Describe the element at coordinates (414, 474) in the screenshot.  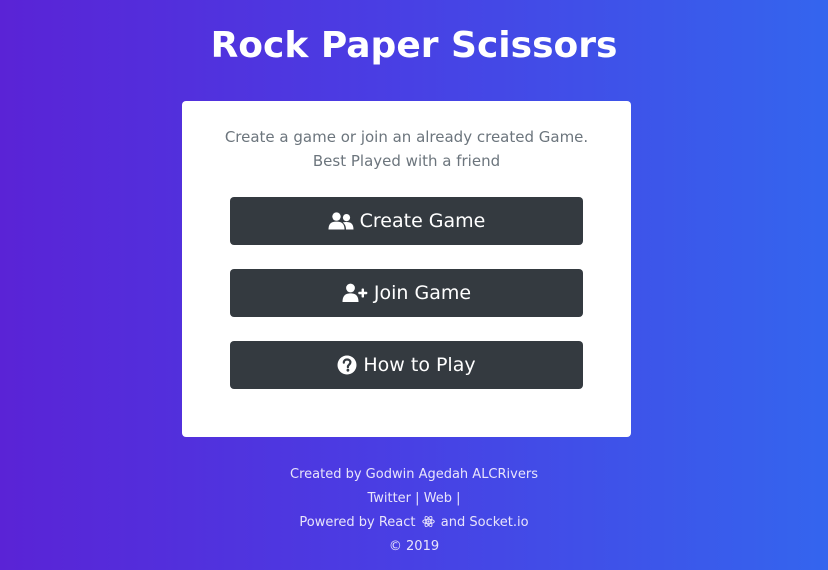
I see `credits-line: Created by Godwin Agedah ALCRivers` at that location.